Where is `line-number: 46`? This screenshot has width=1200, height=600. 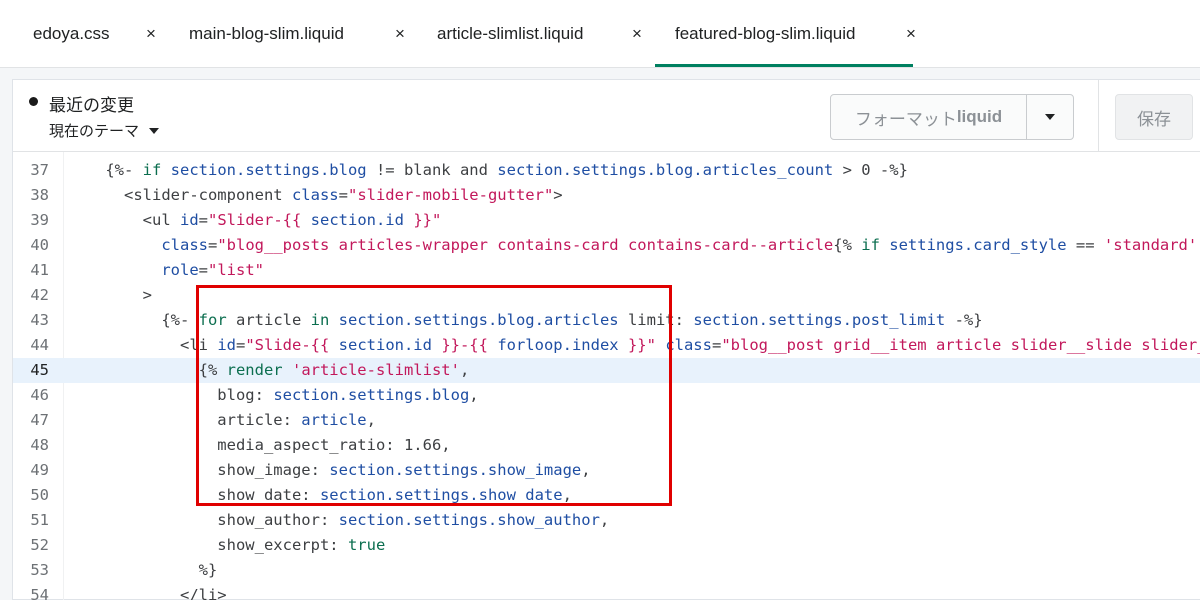 line-number: 46 is located at coordinates (39, 395).